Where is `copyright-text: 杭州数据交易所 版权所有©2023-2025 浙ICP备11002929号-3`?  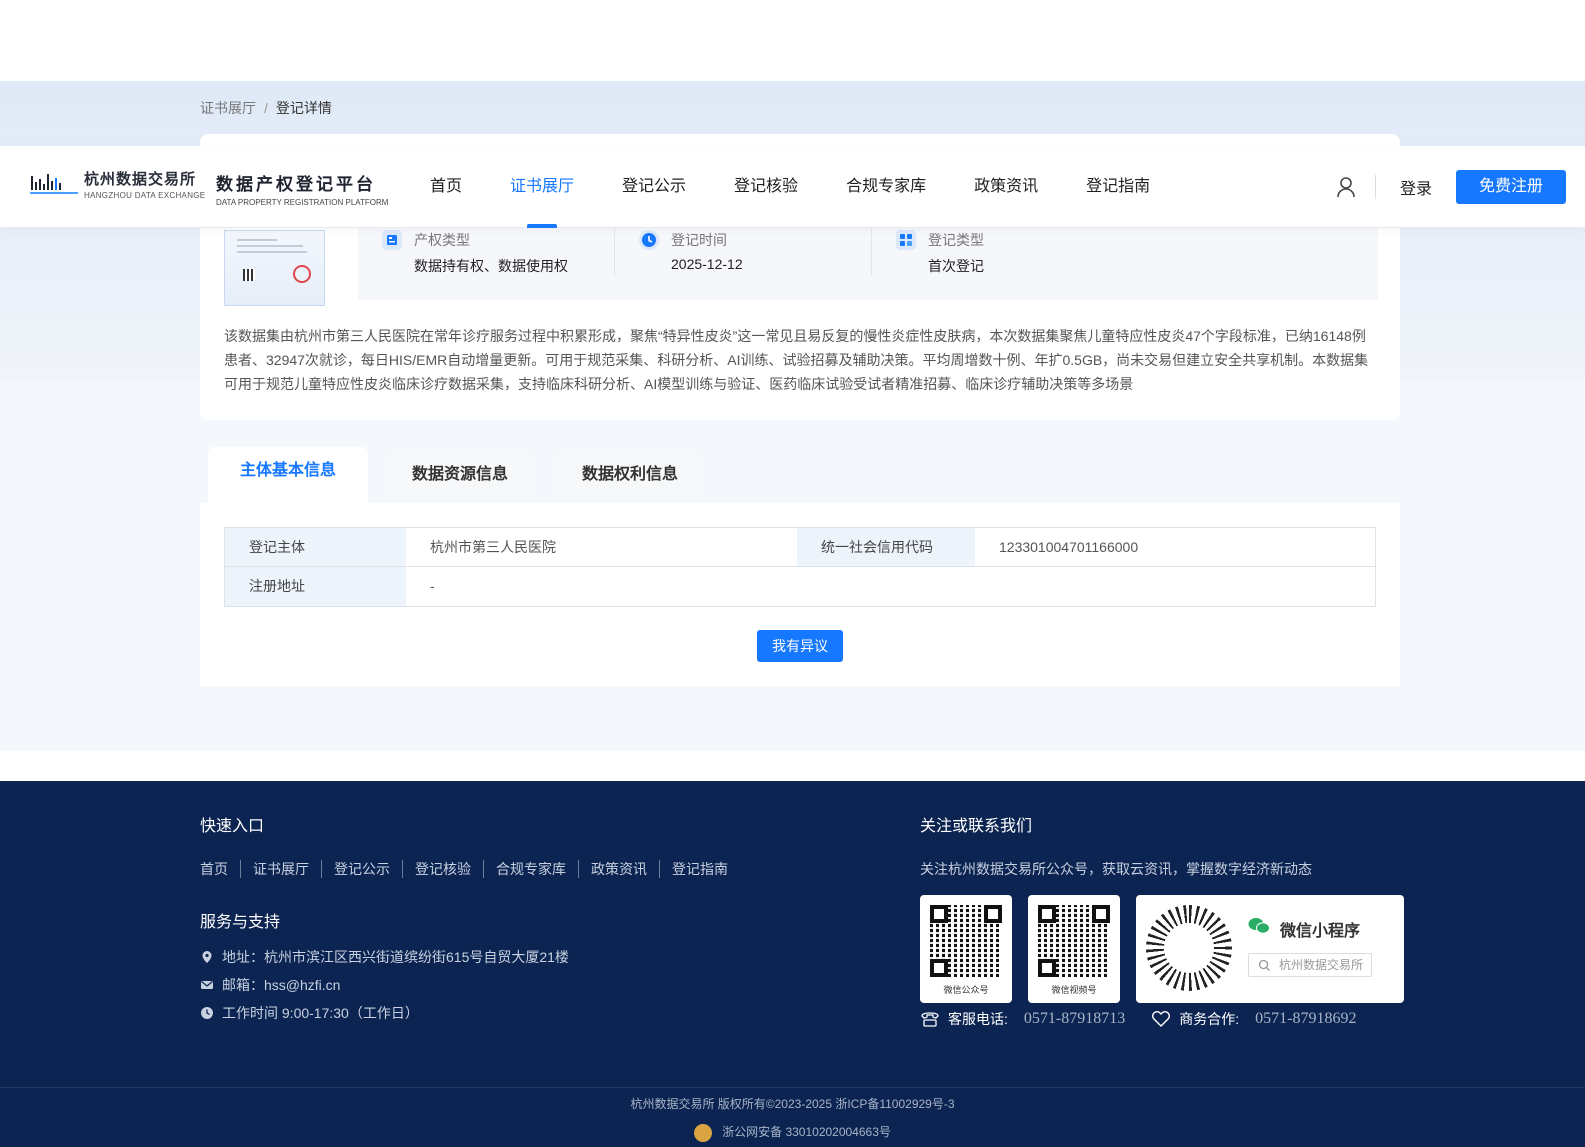 copyright-text: 杭州数据交易所 版权所有©2023-2025 浙ICP备11002929号-3 is located at coordinates (792, 1104).